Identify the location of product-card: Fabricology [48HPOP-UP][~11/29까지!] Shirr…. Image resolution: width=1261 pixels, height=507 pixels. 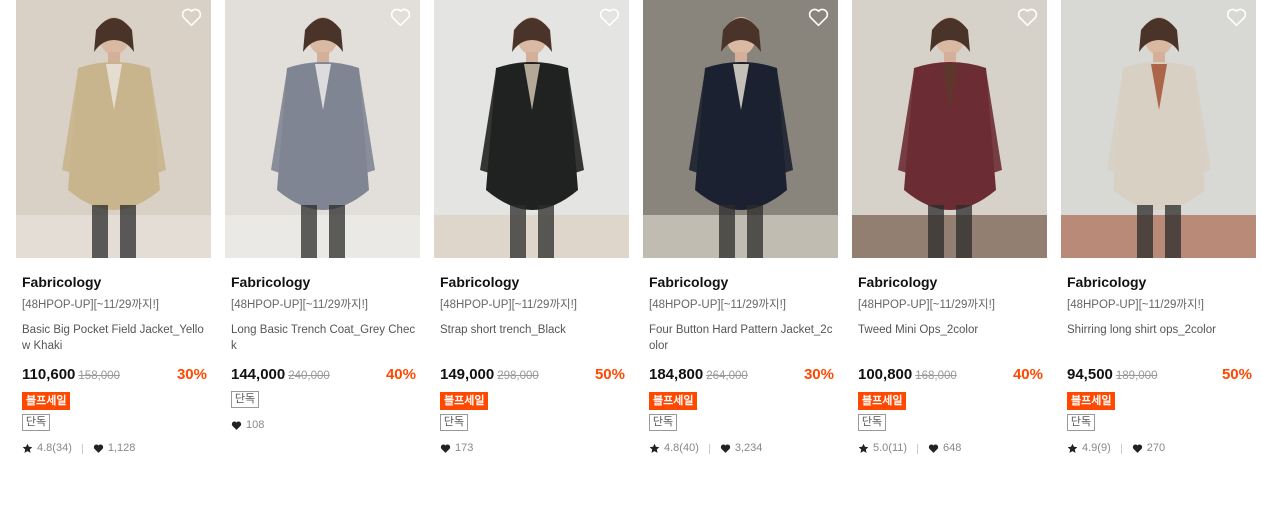
(1158, 227).